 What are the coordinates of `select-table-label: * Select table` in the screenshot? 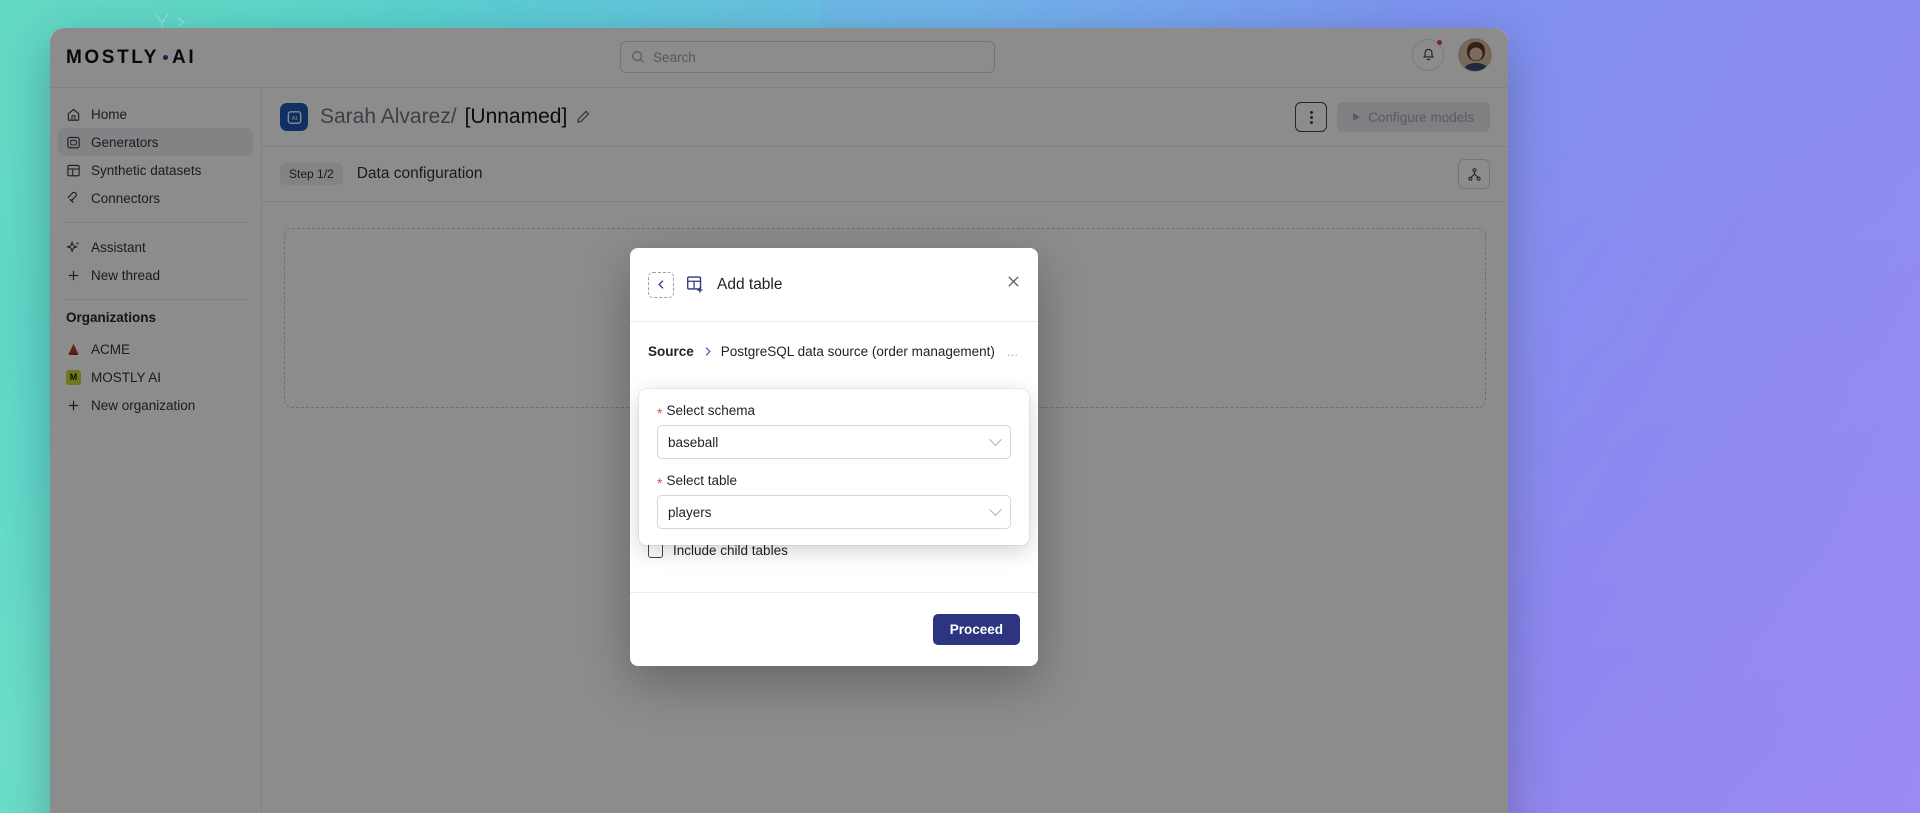 It's located at (697, 482).